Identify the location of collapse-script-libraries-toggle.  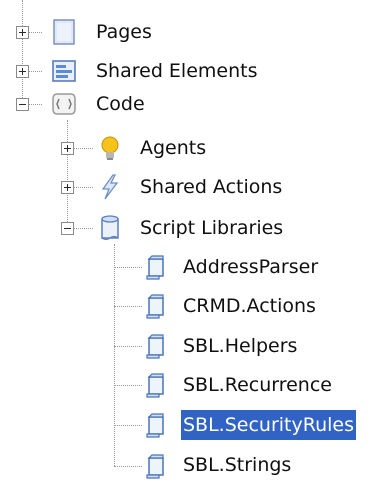
(67, 228).